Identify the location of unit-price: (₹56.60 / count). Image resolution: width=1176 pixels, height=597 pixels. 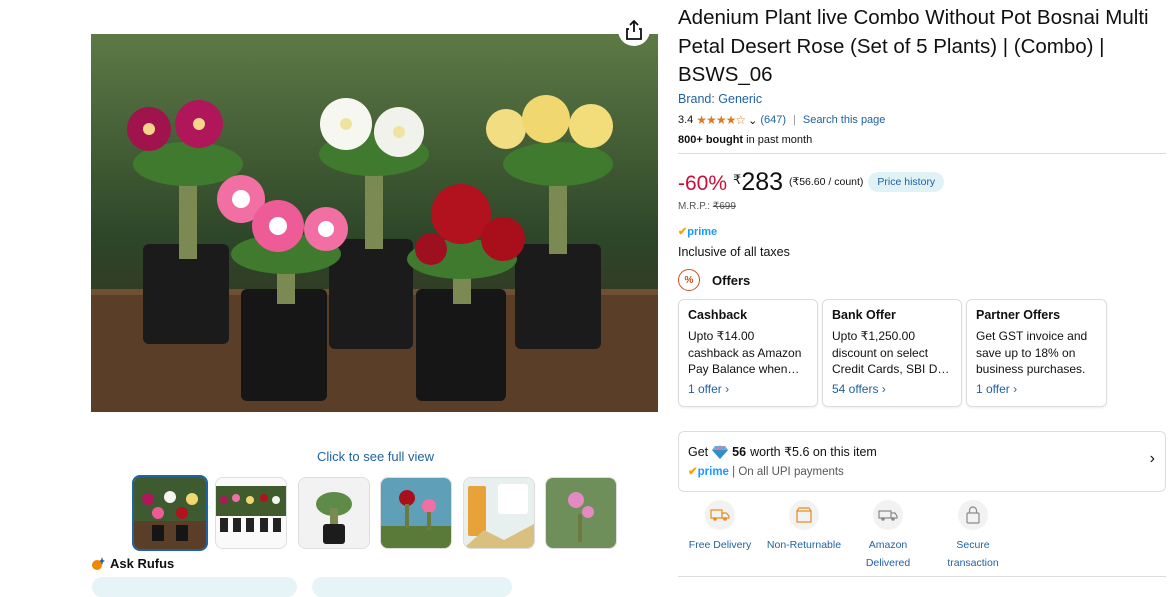
(826, 182).